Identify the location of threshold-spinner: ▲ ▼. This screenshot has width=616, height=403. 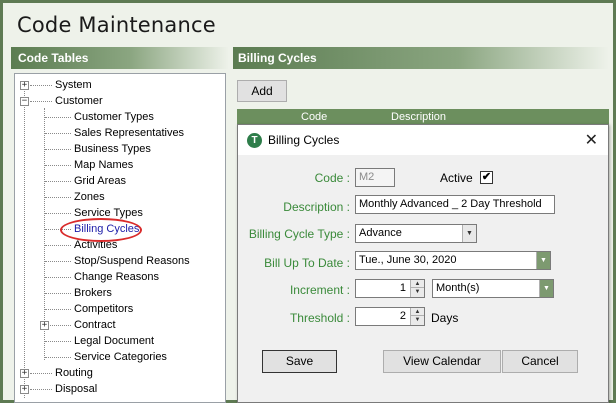
(417, 316).